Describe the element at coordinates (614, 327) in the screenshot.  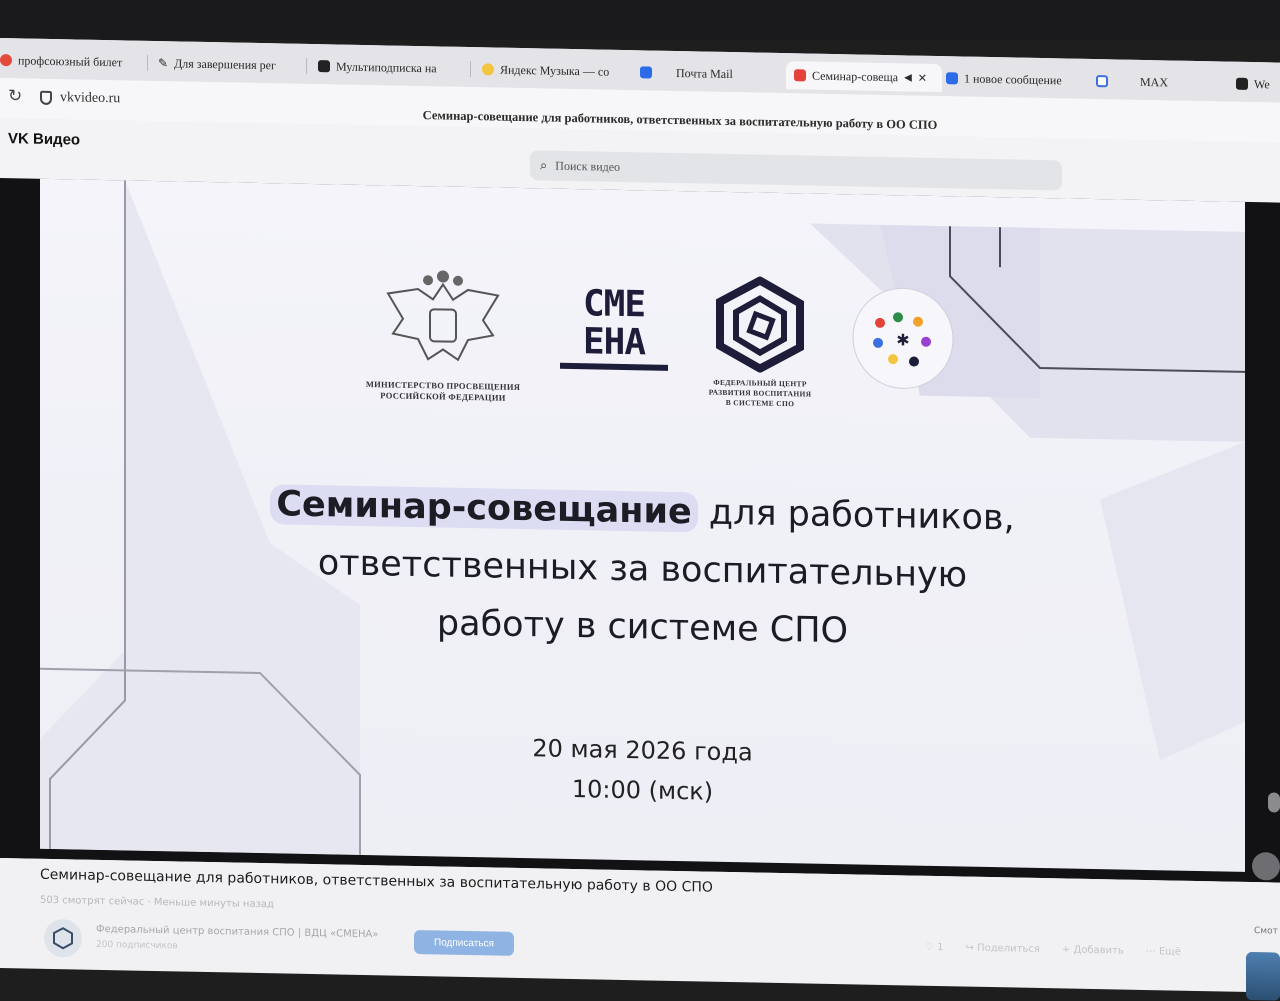
I see `smena-logo: СМЕ ЕНА` at that location.